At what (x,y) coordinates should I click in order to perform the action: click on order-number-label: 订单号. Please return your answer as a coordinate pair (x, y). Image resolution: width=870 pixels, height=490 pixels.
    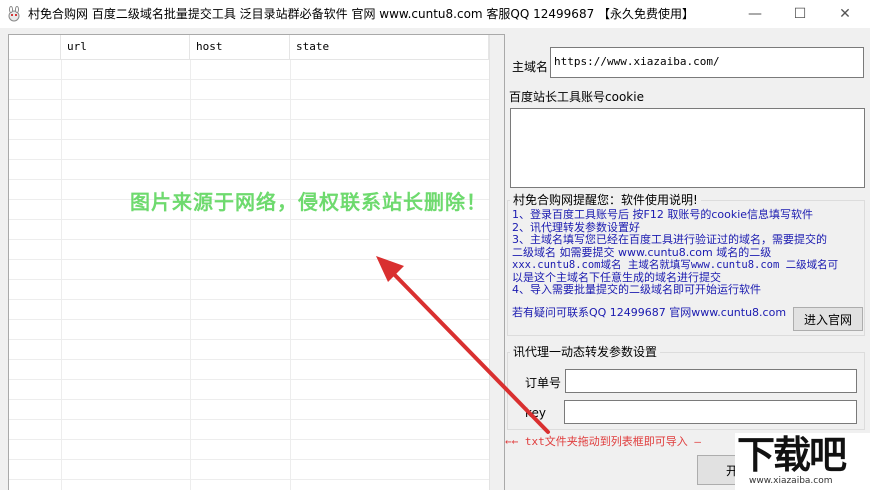
    Looking at the image, I should click on (543, 383).